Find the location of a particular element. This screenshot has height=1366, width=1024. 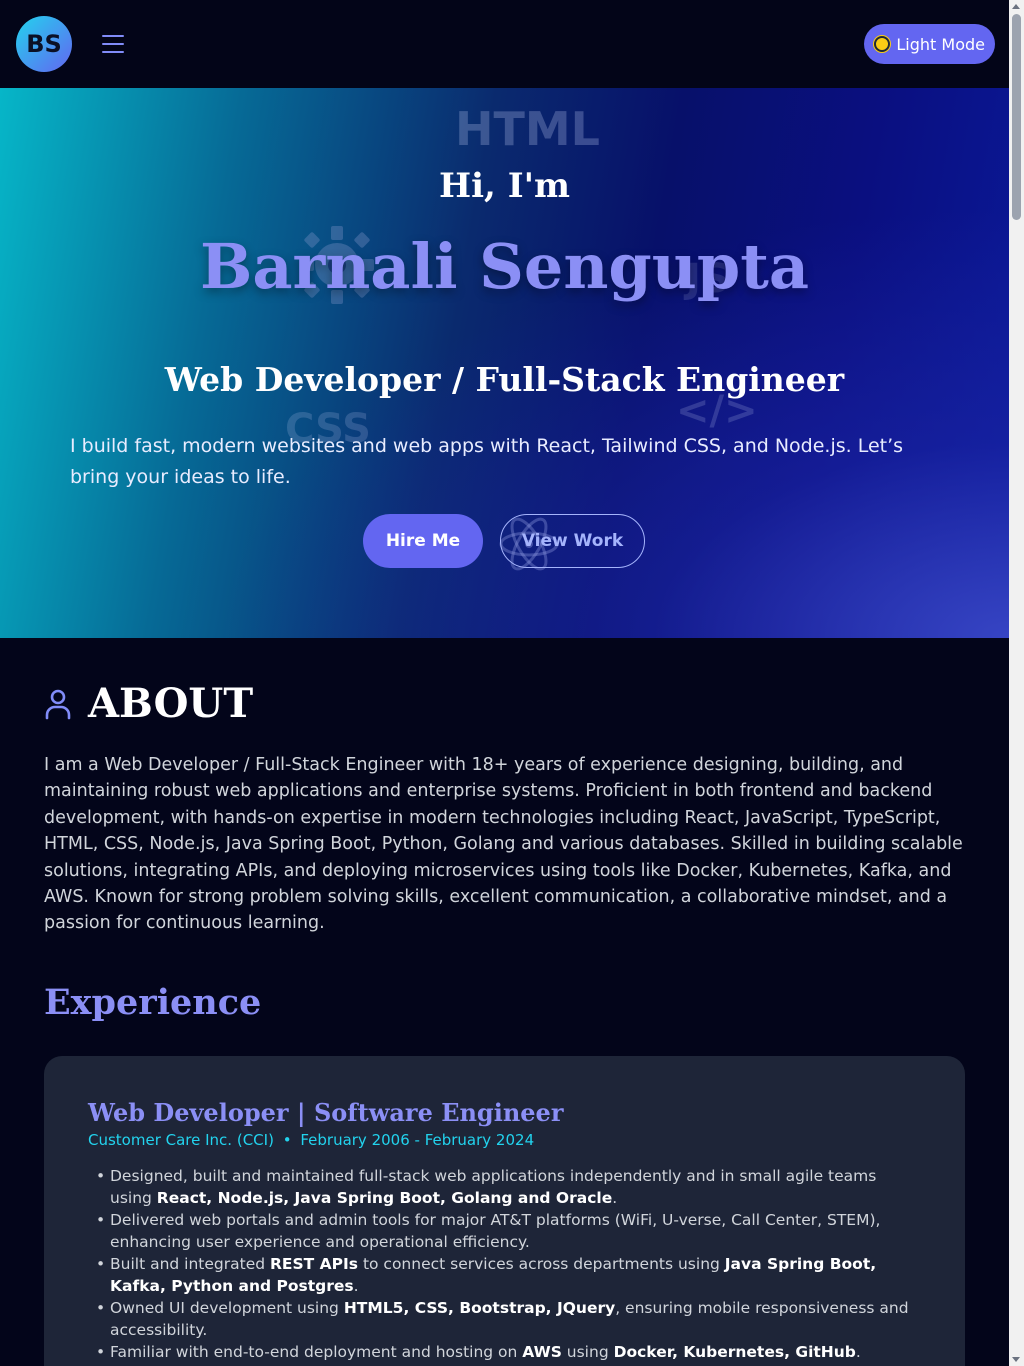

scroll-down-arrow is located at coordinates (1016, 1359).